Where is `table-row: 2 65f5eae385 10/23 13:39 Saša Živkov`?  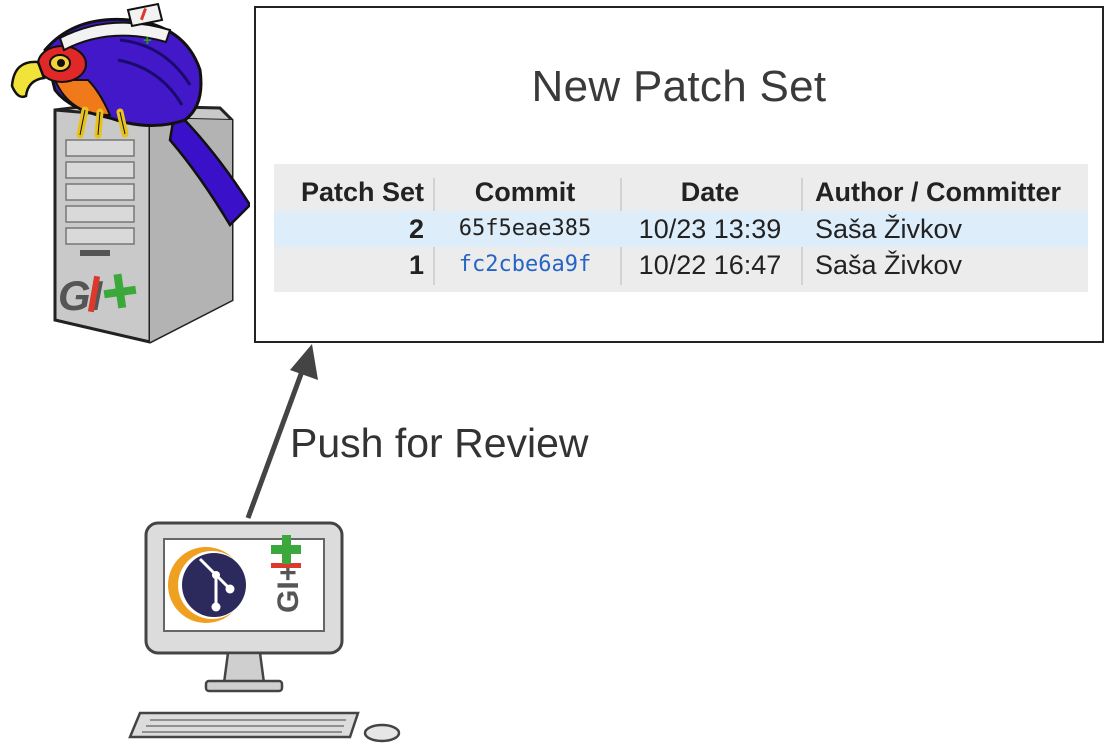 table-row: 2 65f5eae385 10/23 13:39 Saša Živkov is located at coordinates (681, 229).